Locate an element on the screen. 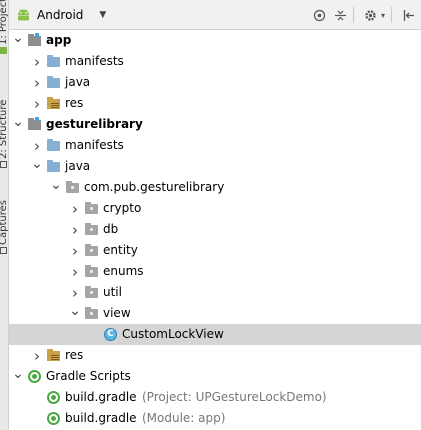  view-mode-dropdown: Android ▼ is located at coordinates (61, 15).